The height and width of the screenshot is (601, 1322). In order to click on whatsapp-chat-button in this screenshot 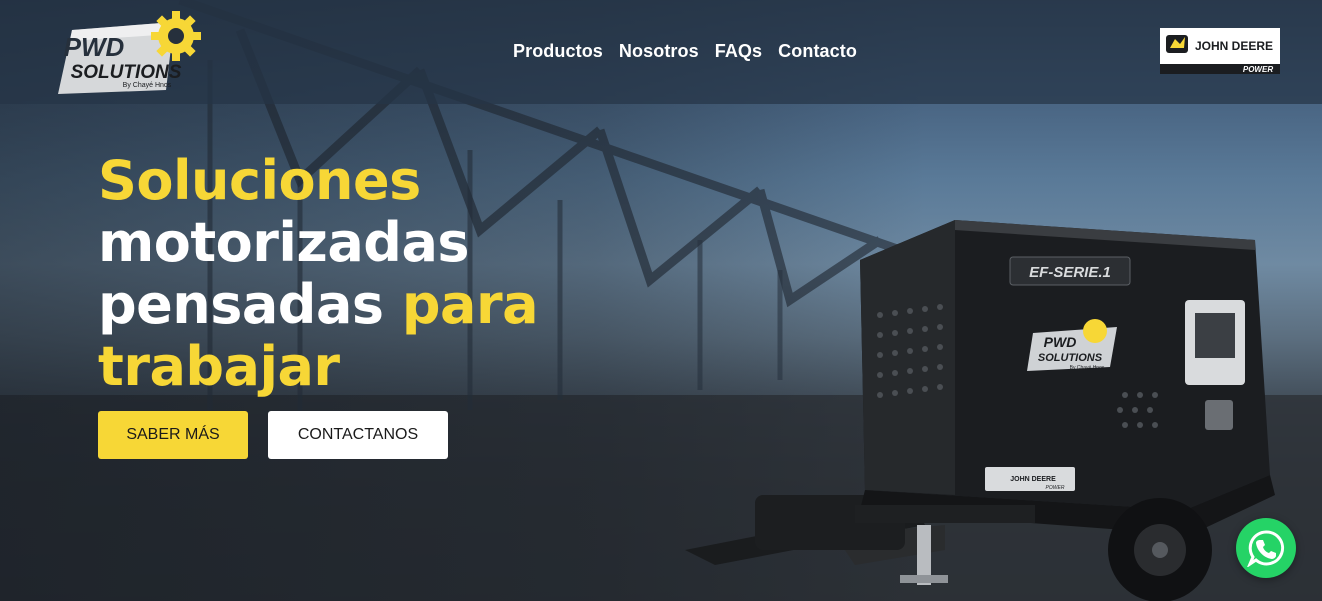, I will do `click(1266, 548)`.